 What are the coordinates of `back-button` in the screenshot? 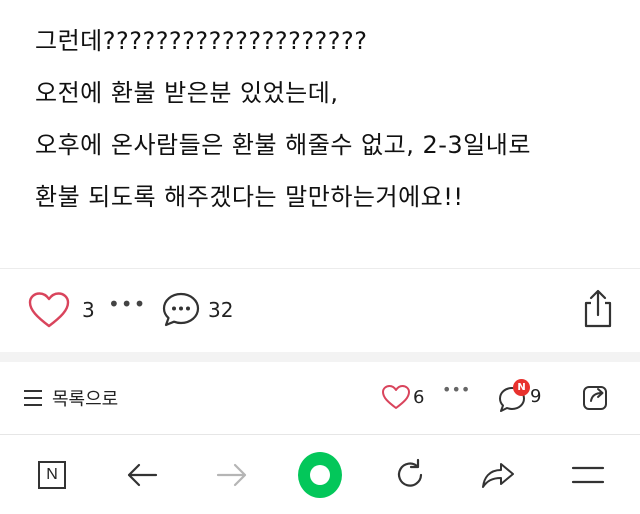 It's located at (142, 475).